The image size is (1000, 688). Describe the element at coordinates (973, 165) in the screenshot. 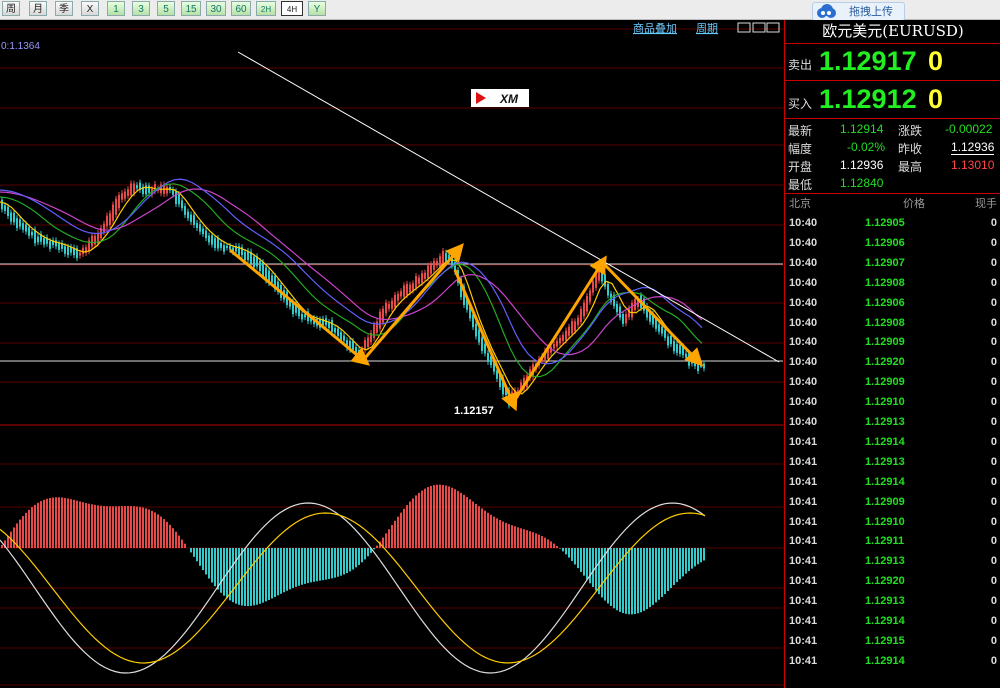

I see `stat-value: 1.13010` at that location.